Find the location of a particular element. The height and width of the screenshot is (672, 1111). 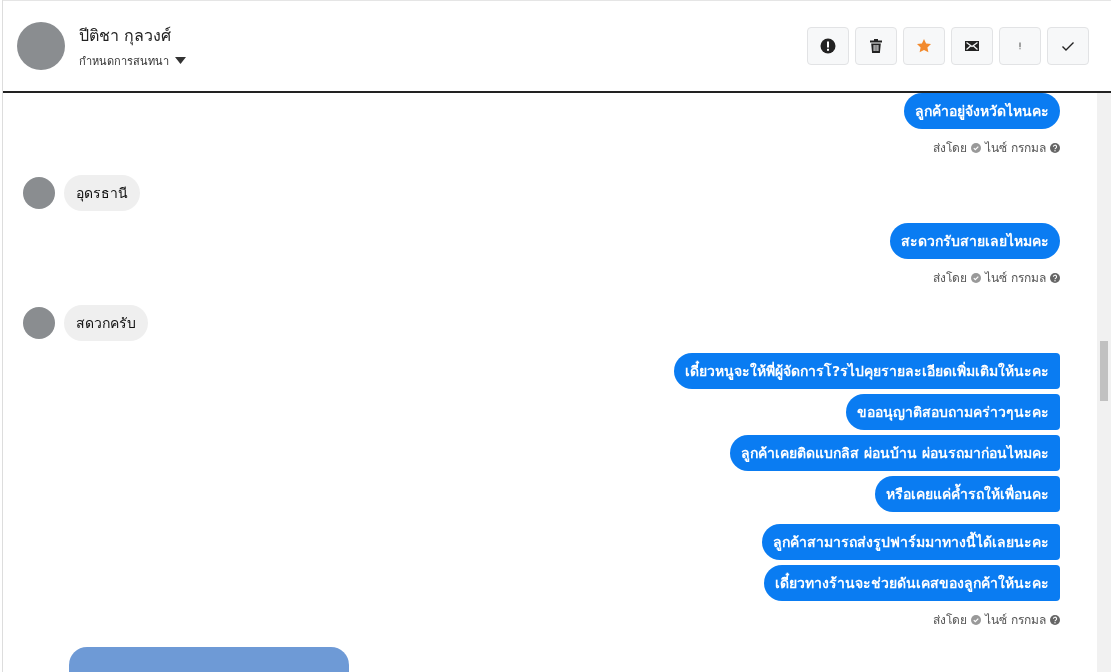

message-bubble: ลูกค้าอยู่จังหวัดไหนคะ is located at coordinates (982, 111).